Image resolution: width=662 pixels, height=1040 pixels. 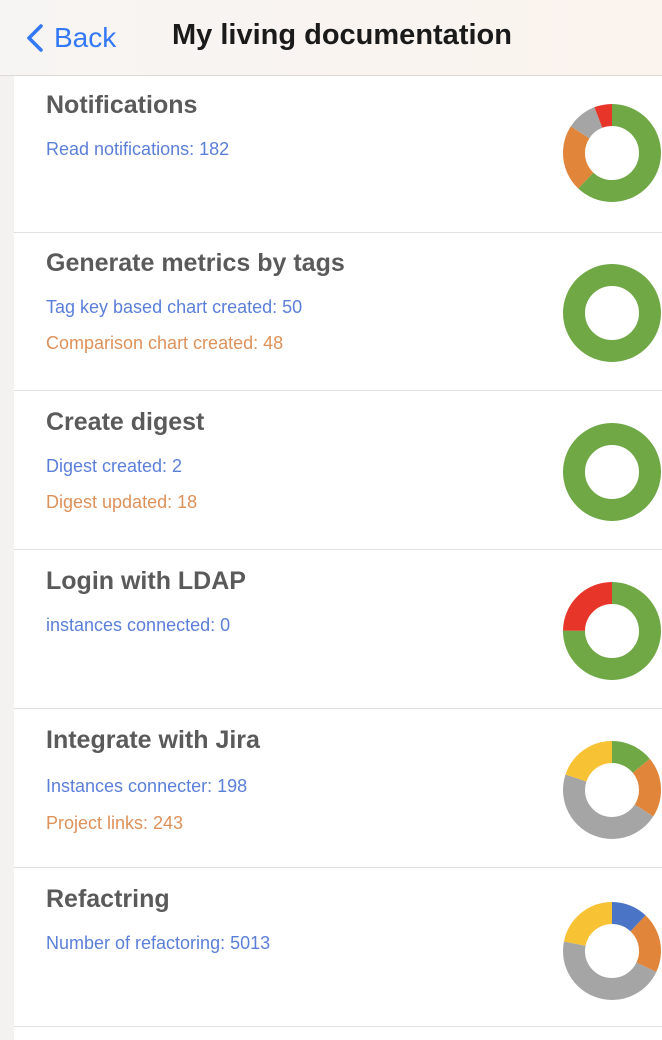 What do you see at coordinates (195, 263) in the screenshot?
I see `feature-title: Generate metrics by tags` at bounding box center [195, 263].